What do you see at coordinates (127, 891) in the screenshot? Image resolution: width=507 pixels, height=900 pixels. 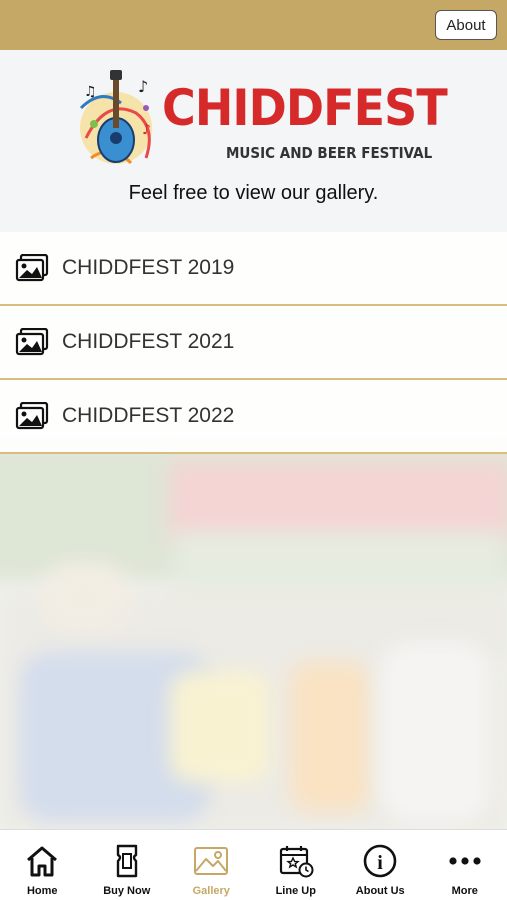 I see `nav-label: Buy Now` at bounding box center [127, 891].